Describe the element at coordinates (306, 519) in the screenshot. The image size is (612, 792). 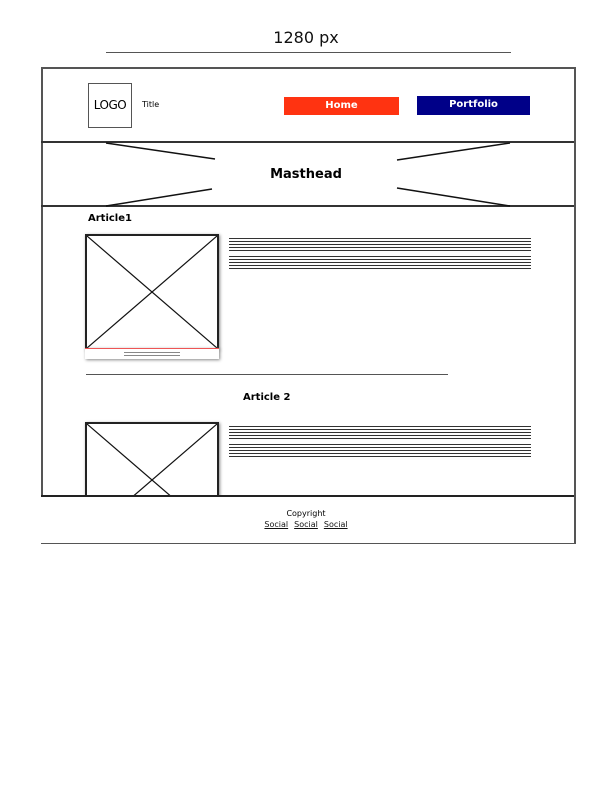
I see `footer-text: Copyright Social Social Social` at that location.